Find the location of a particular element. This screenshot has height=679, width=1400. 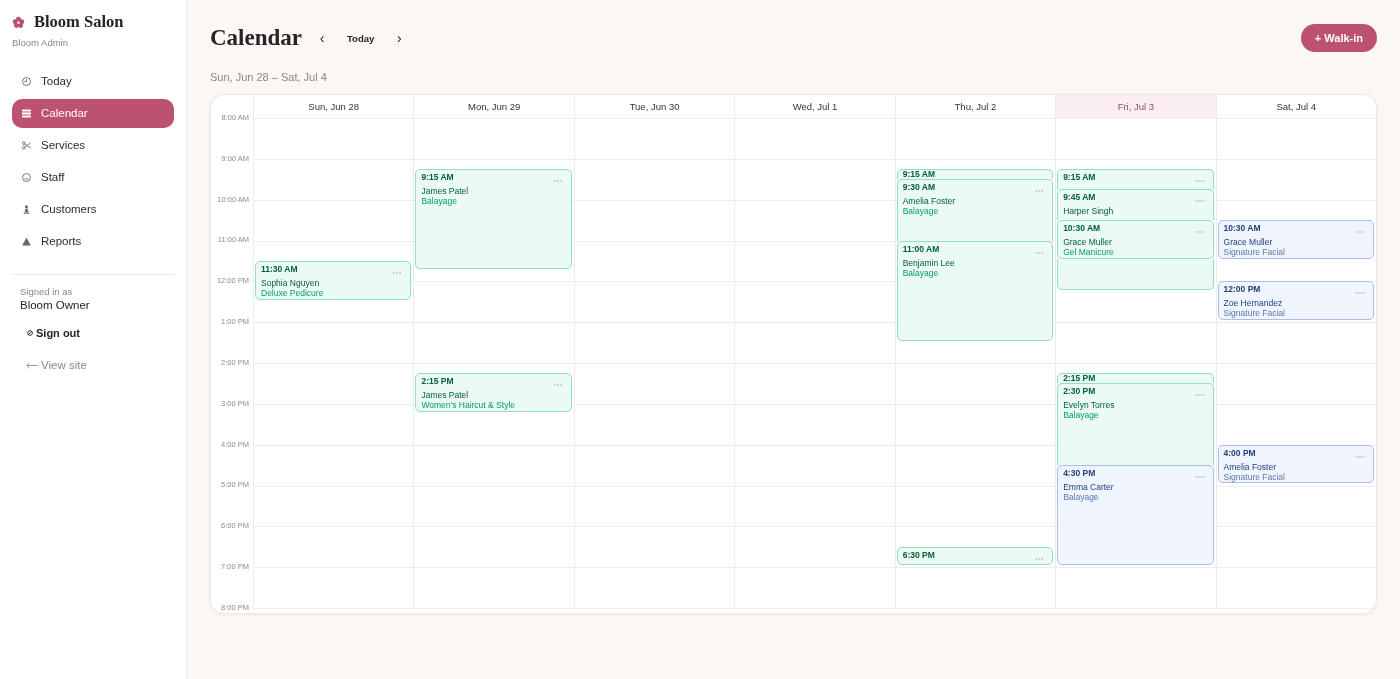

service-name: Women's Haircut & Style is located at coordinates (468, 405).